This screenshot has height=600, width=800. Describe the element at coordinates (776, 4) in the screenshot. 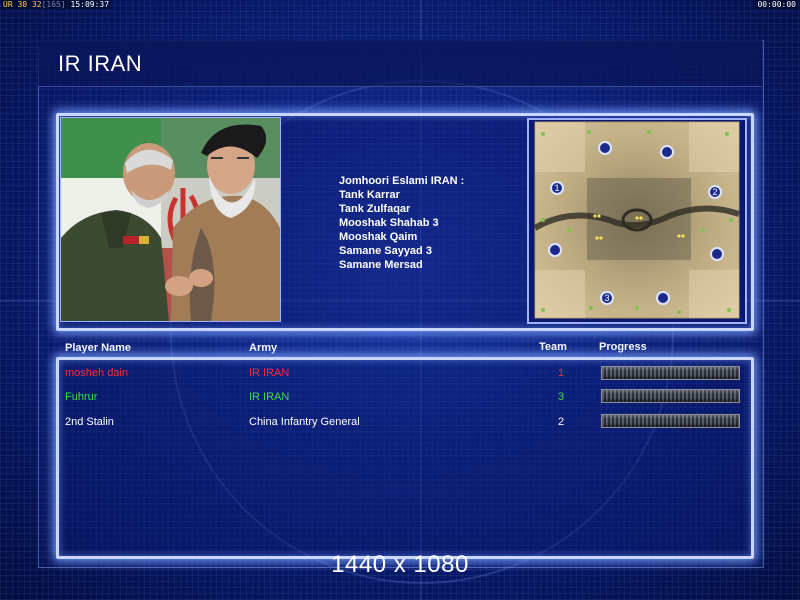

I see `status-bar-right-timer: 00:00:00` at that location.